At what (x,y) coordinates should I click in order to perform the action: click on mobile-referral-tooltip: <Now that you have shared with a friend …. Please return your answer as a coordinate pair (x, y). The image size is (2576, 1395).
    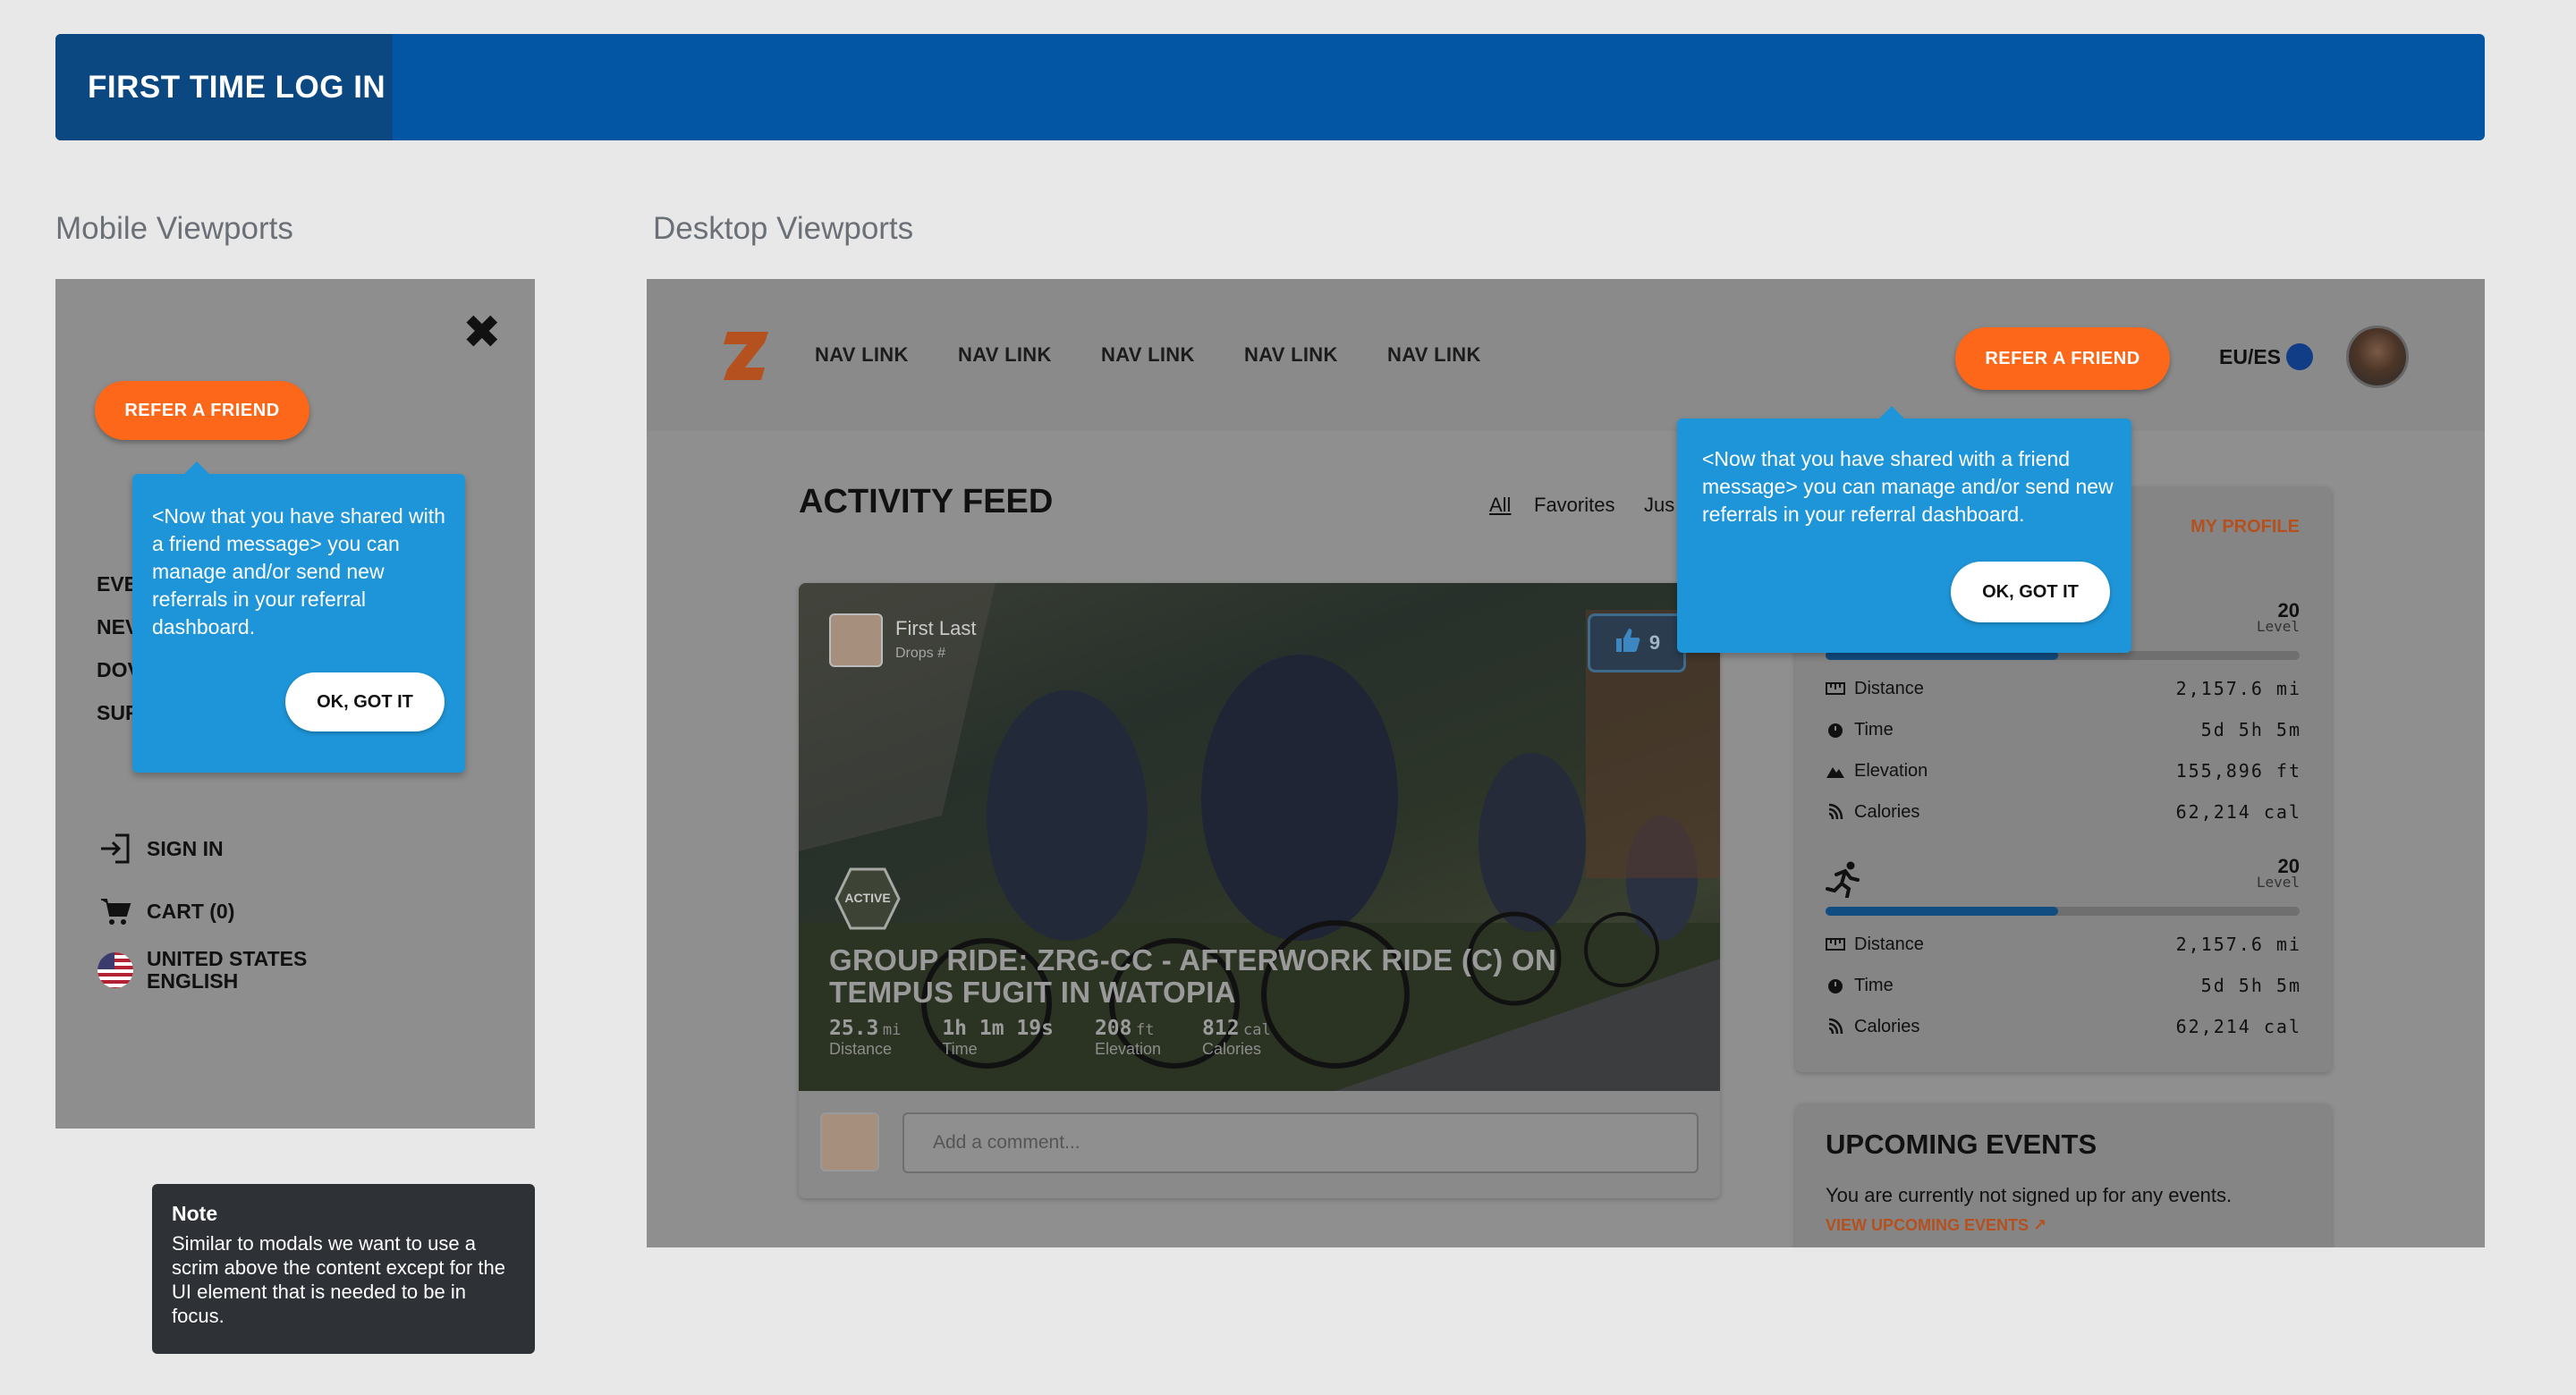
    Looking at the image, I should click on (298, 617).